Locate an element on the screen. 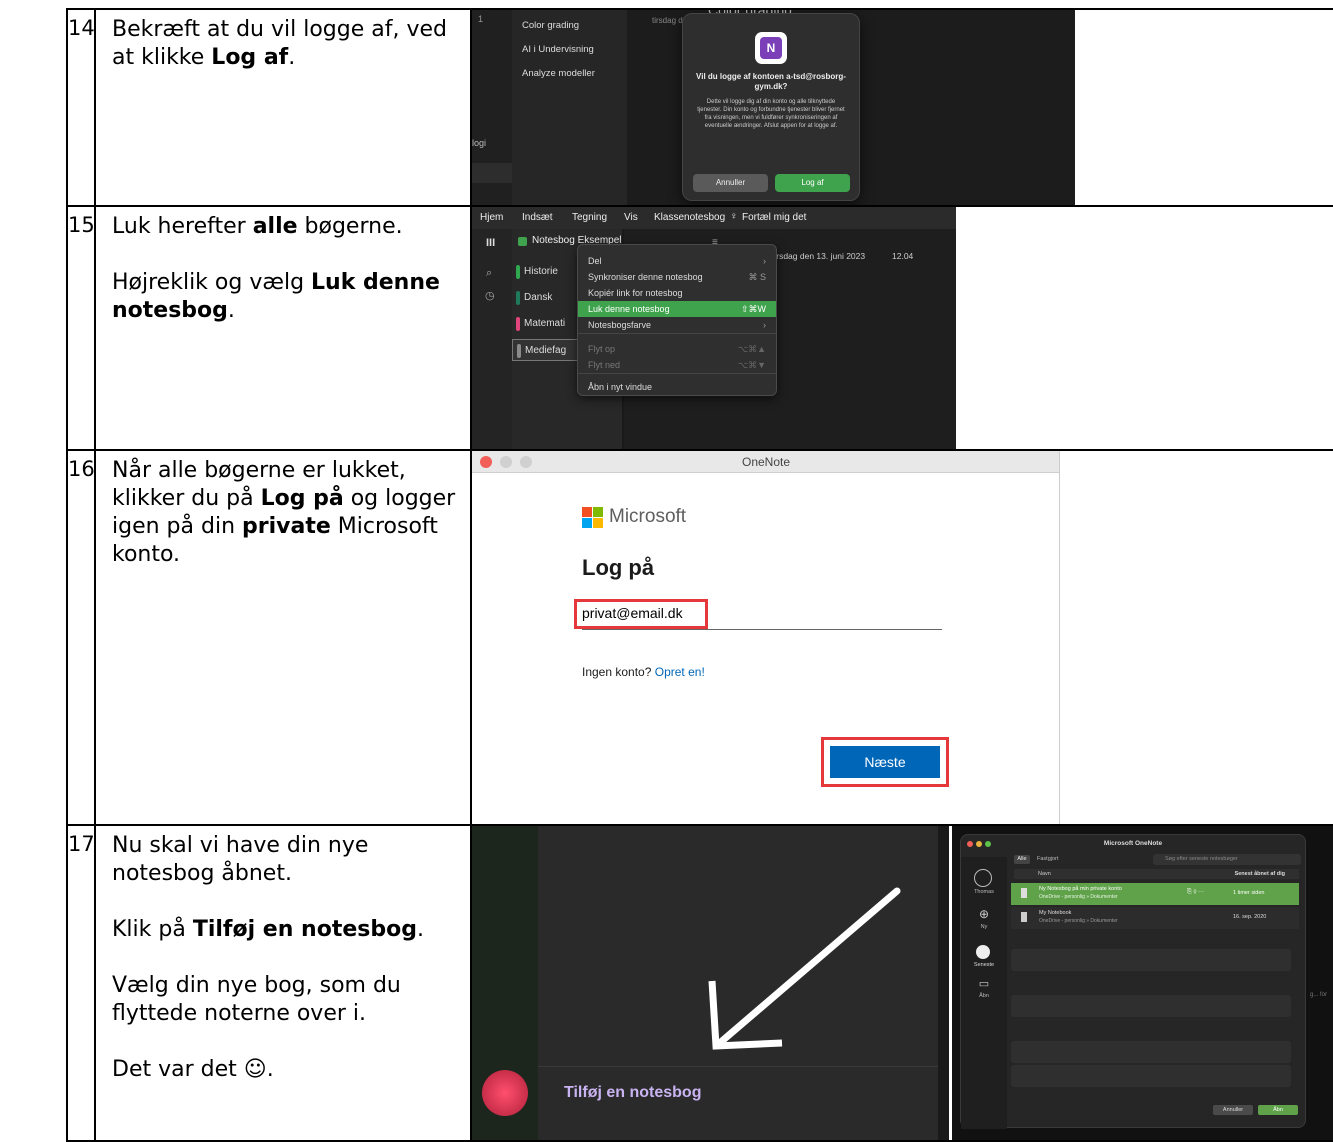 This screenshot has height=1142, width=1333. email-field: privat@email.dk is located at coordinates (632, 613).